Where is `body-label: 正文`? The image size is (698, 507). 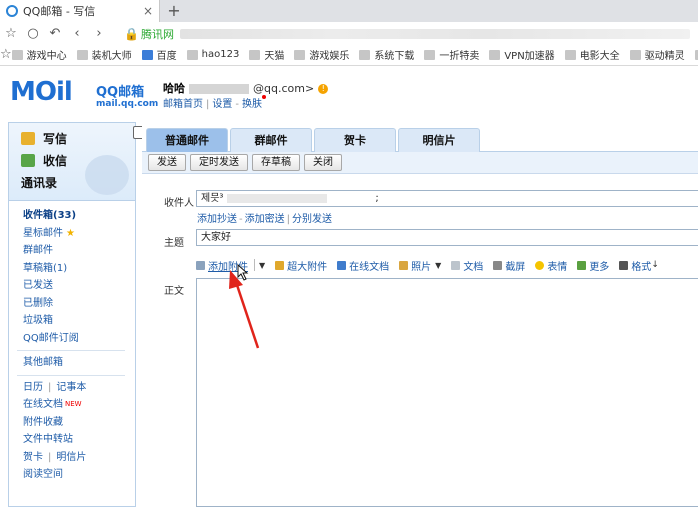
body-label: 正文 is located at coordinates (174, 291).